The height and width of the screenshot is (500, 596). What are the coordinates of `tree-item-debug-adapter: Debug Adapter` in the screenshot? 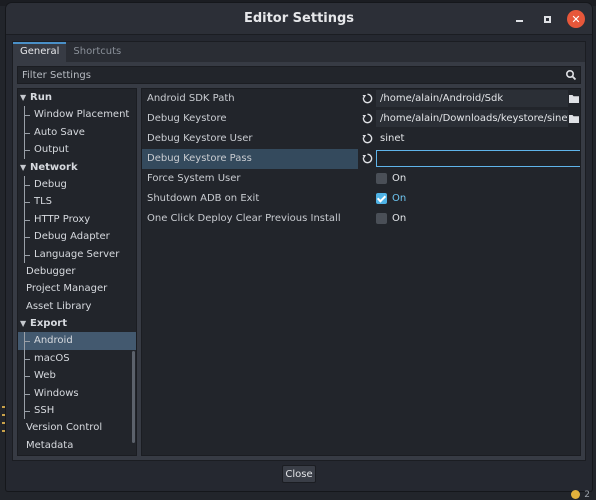 It's located at (77, 237).